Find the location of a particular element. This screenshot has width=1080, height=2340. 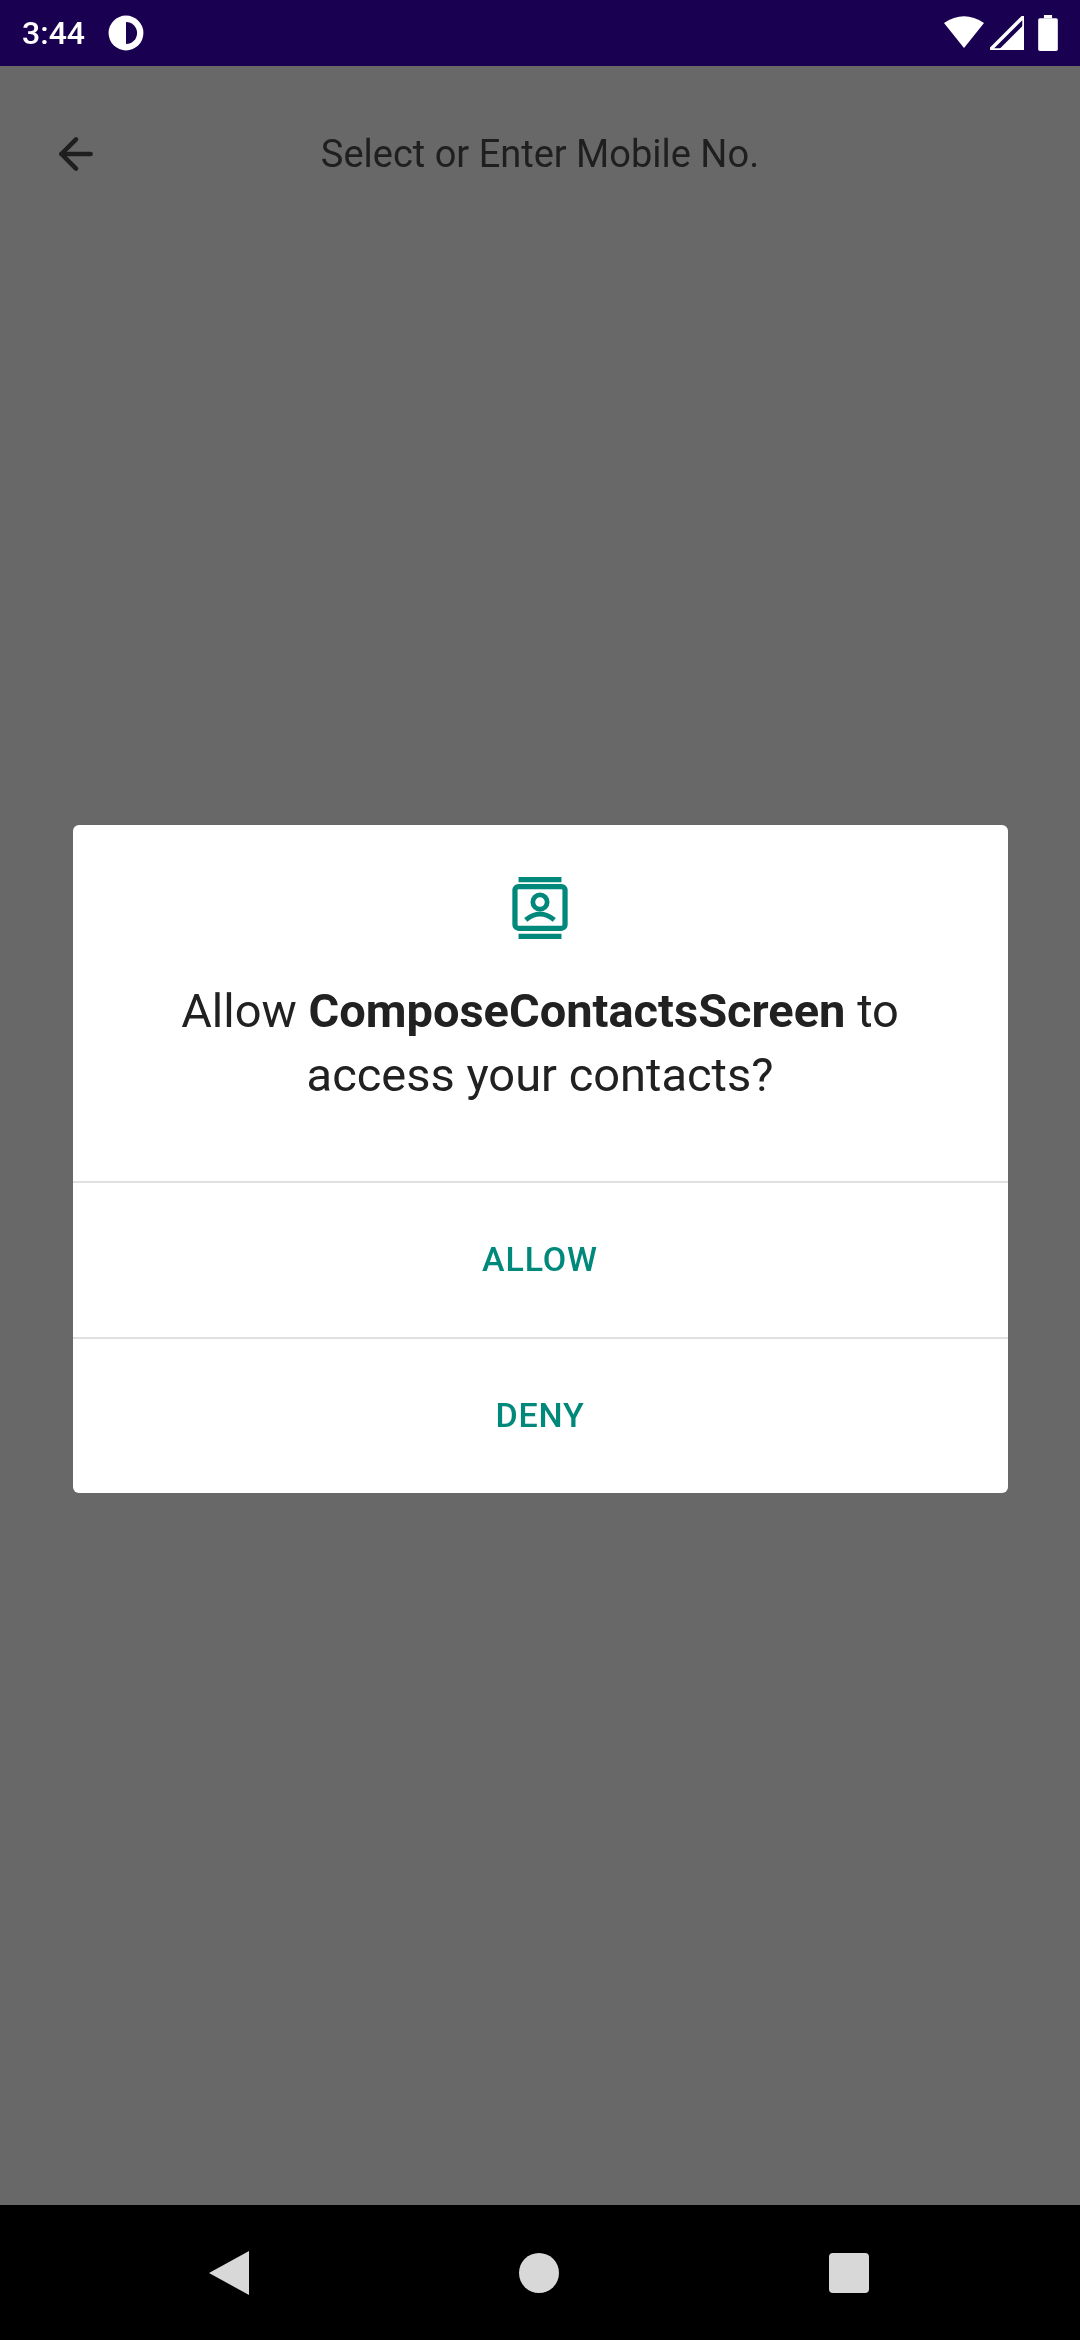

app-bar-title: Select or Enter Mobile No. is located at coordinates (540, 154).